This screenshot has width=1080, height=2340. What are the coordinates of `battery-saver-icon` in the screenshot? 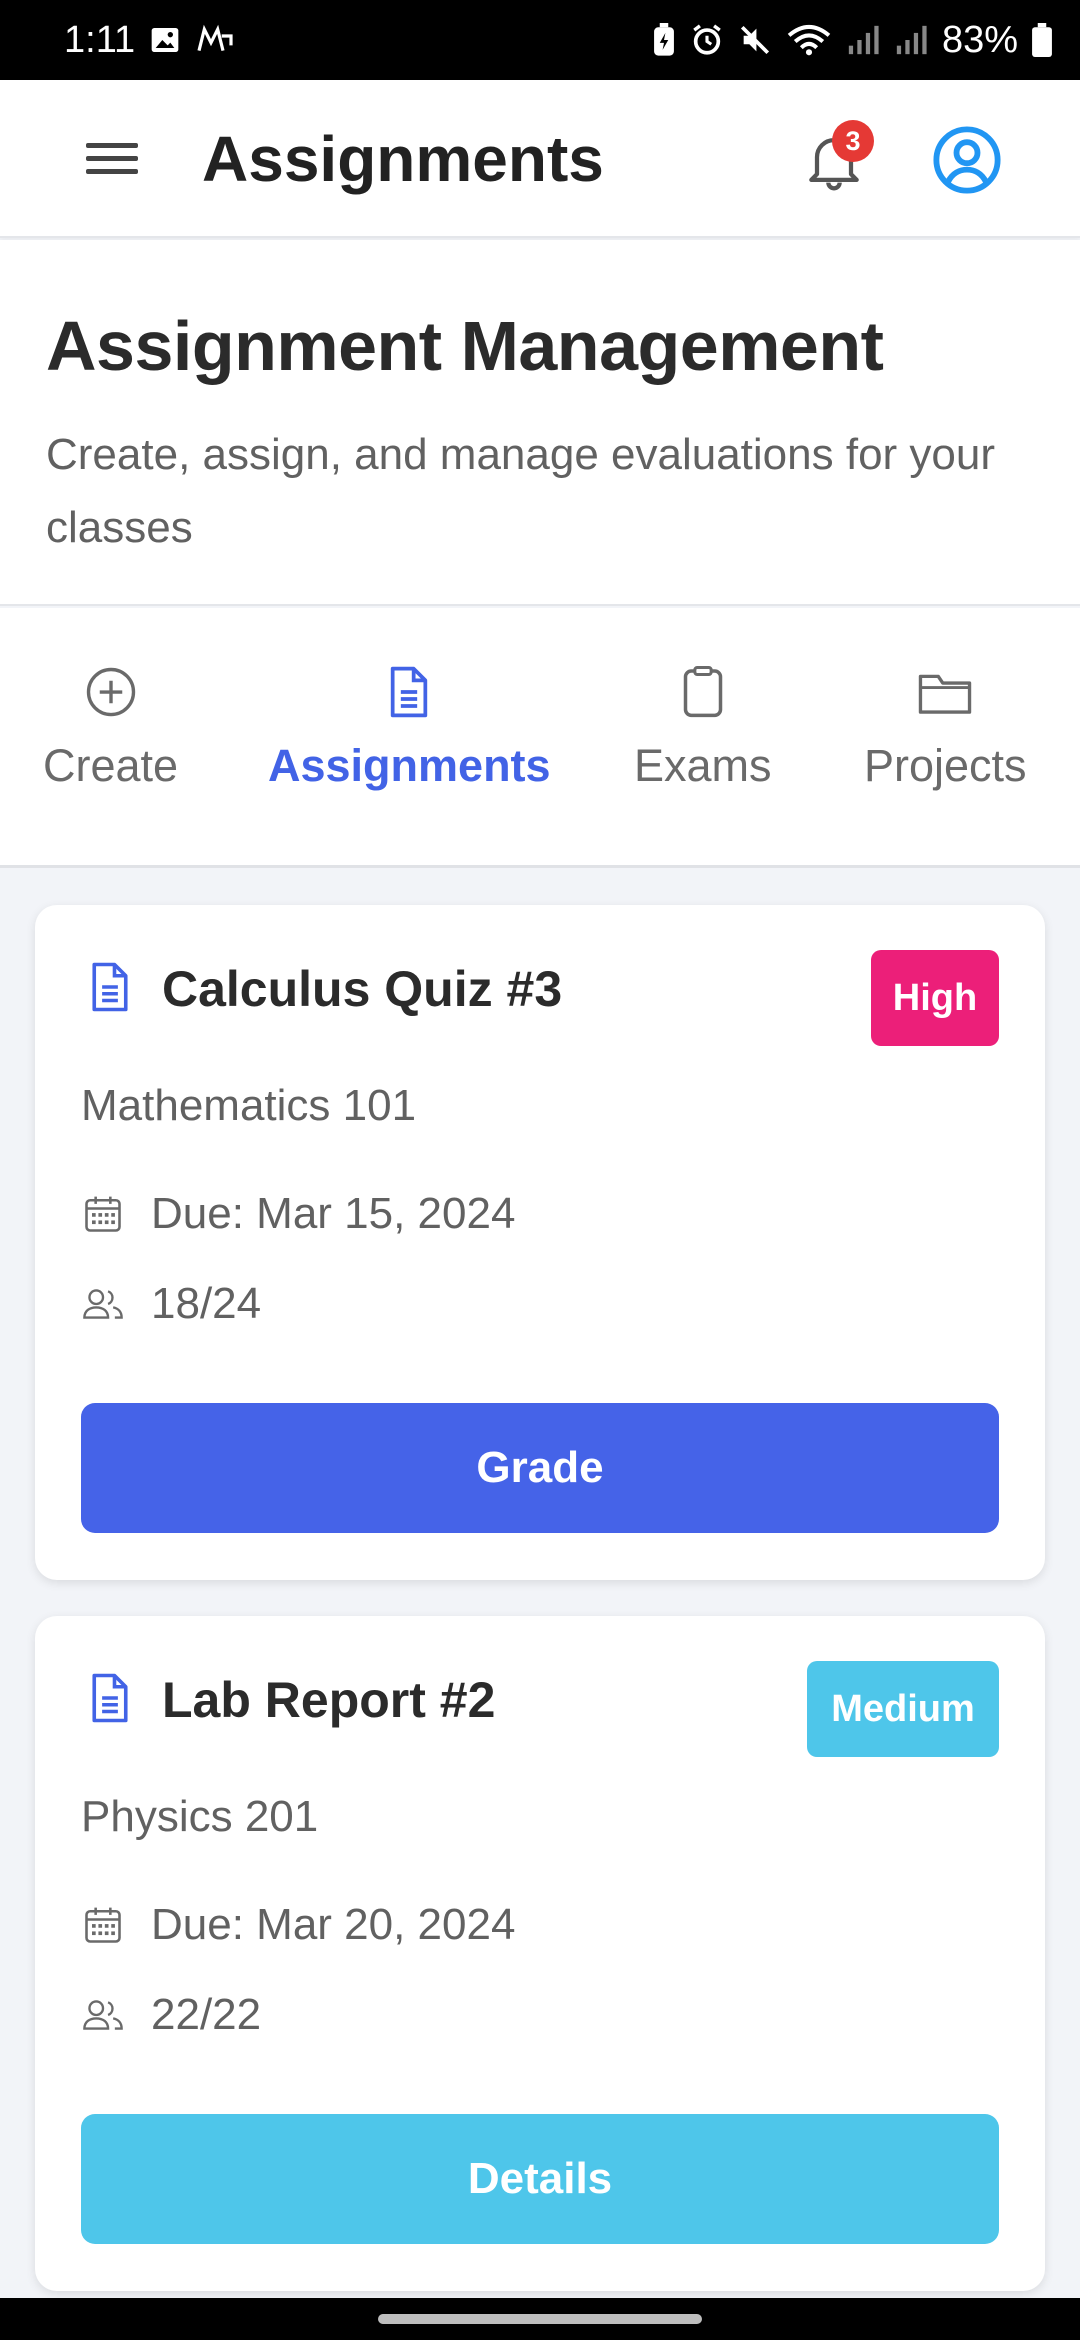 It's located at (664, 40).